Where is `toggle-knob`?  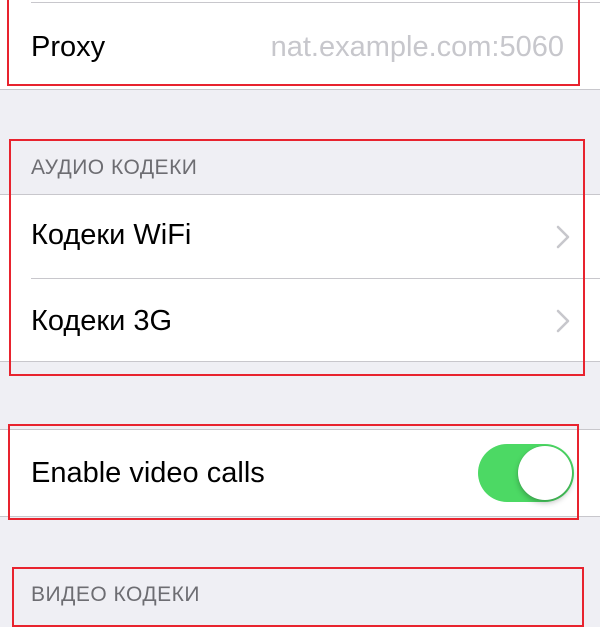
toggle-knob is located at coordinates (545, 473).